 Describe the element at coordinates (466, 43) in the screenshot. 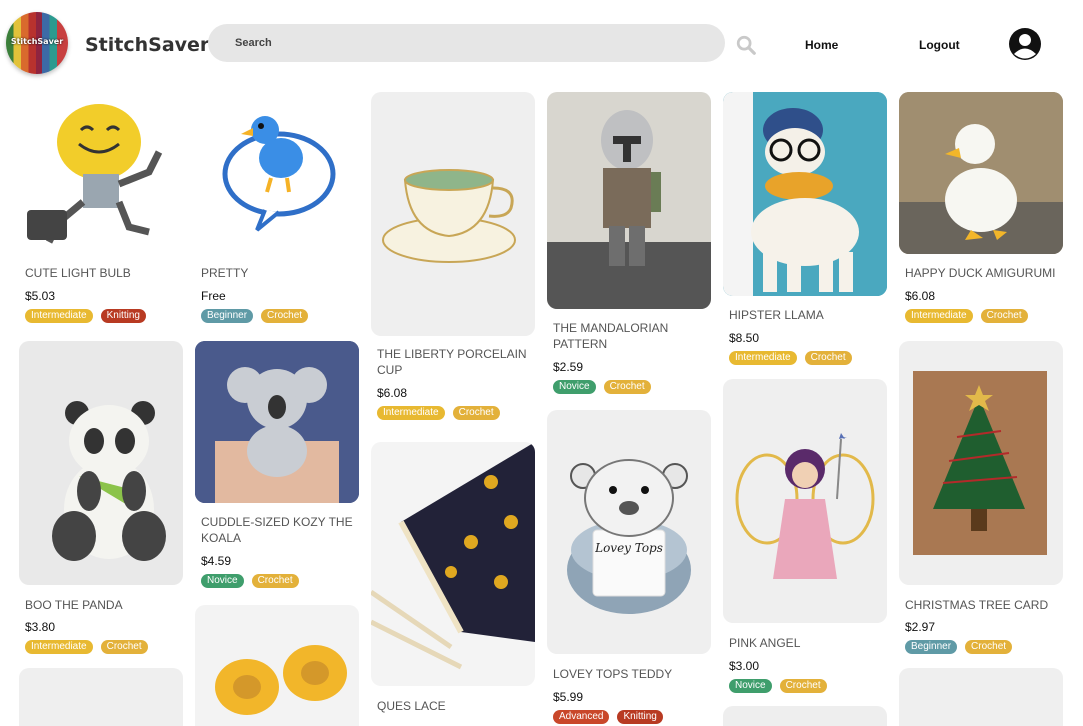

I see `search-input` at that location.